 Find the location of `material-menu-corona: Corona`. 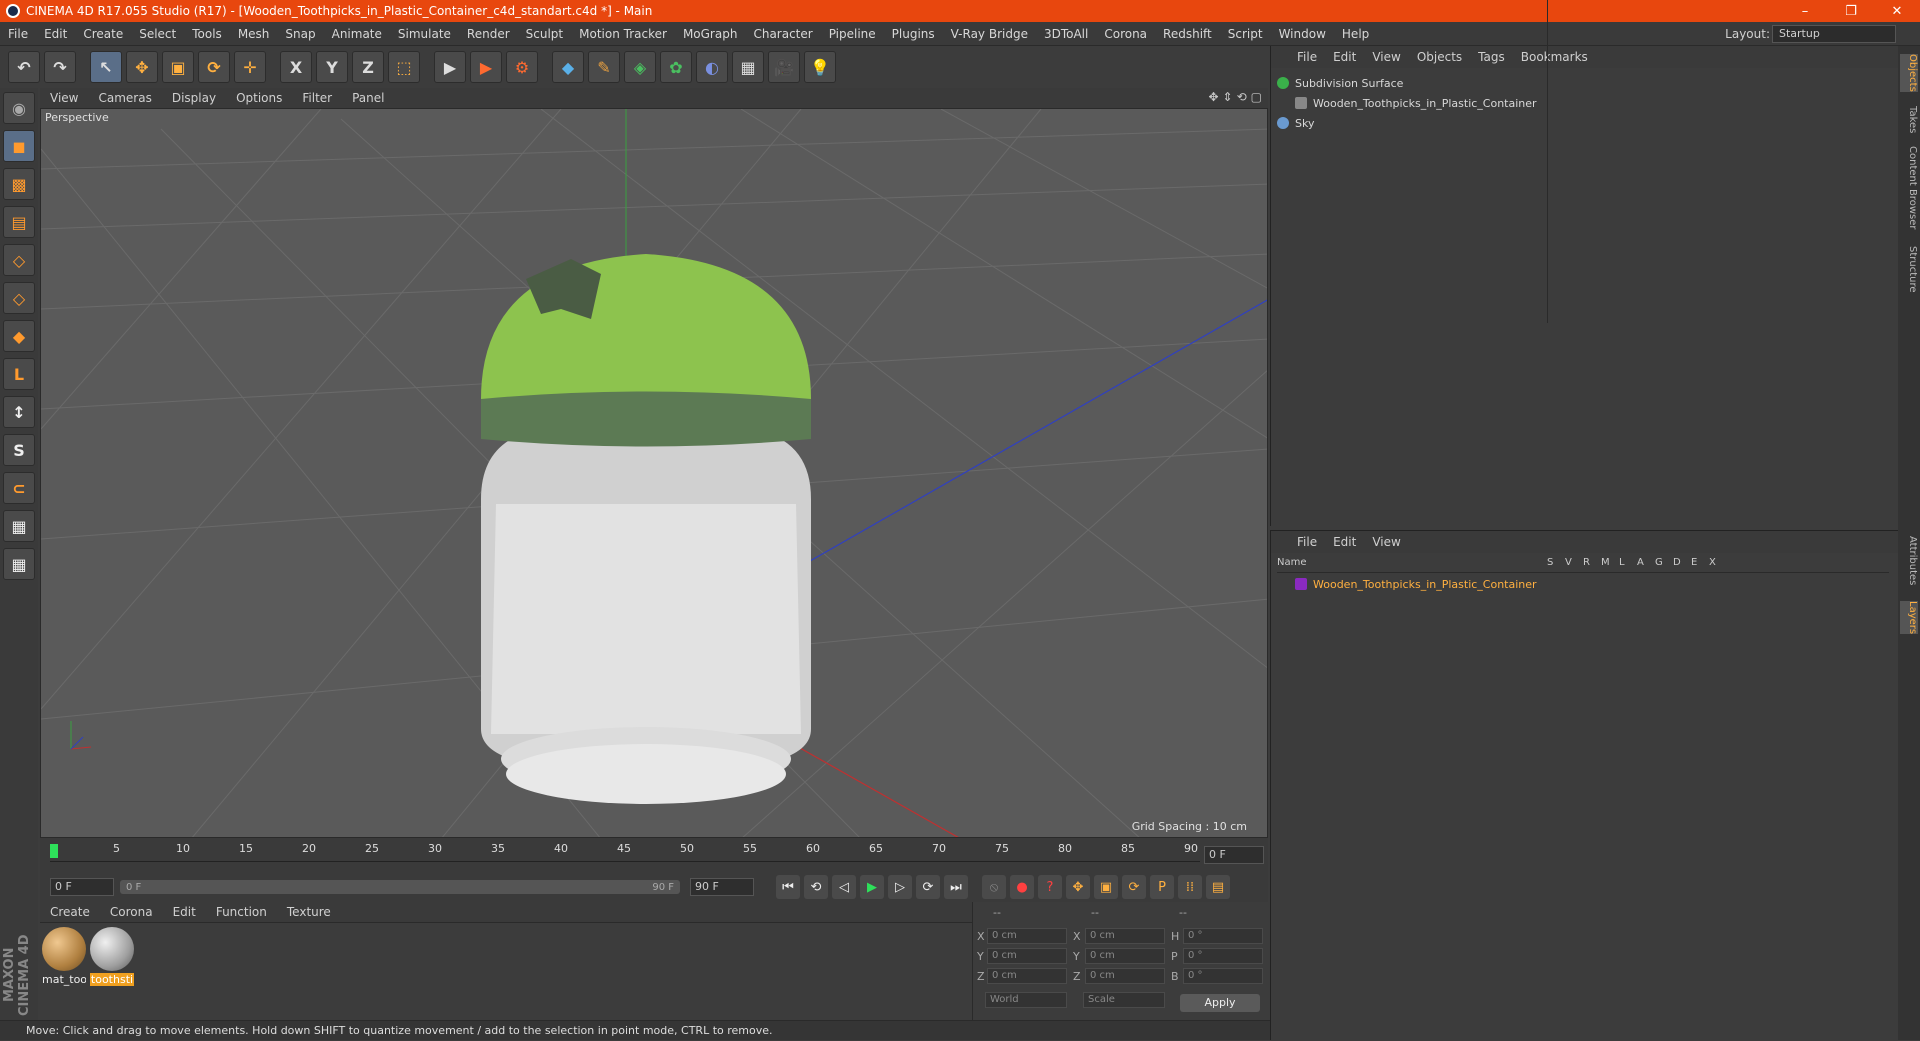

material-menu-corona: Corona is located at coordinates (131, 912).